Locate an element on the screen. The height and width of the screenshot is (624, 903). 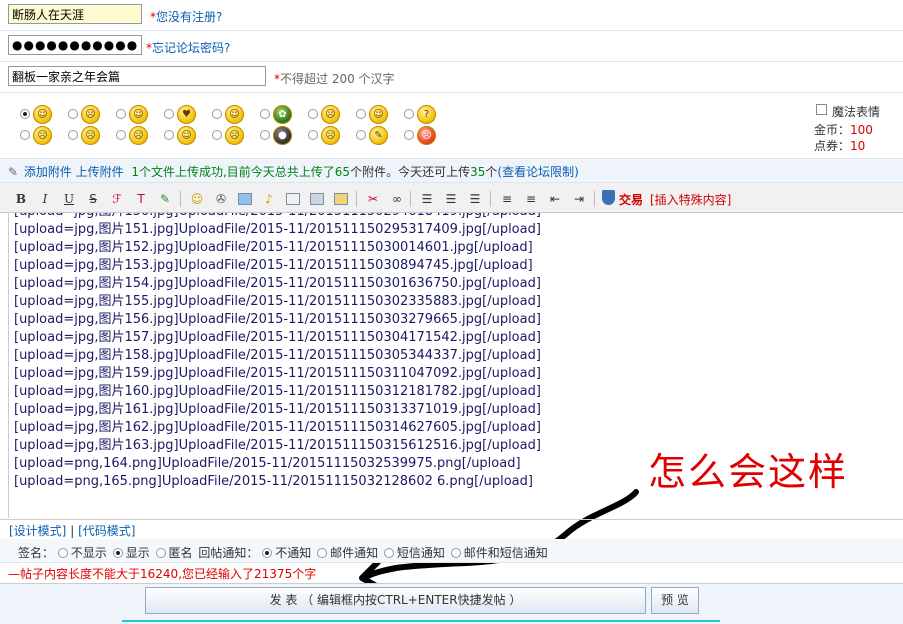
title-limit-hint: *不得超过 200 个汉字 is located at coordinates (334, 79).